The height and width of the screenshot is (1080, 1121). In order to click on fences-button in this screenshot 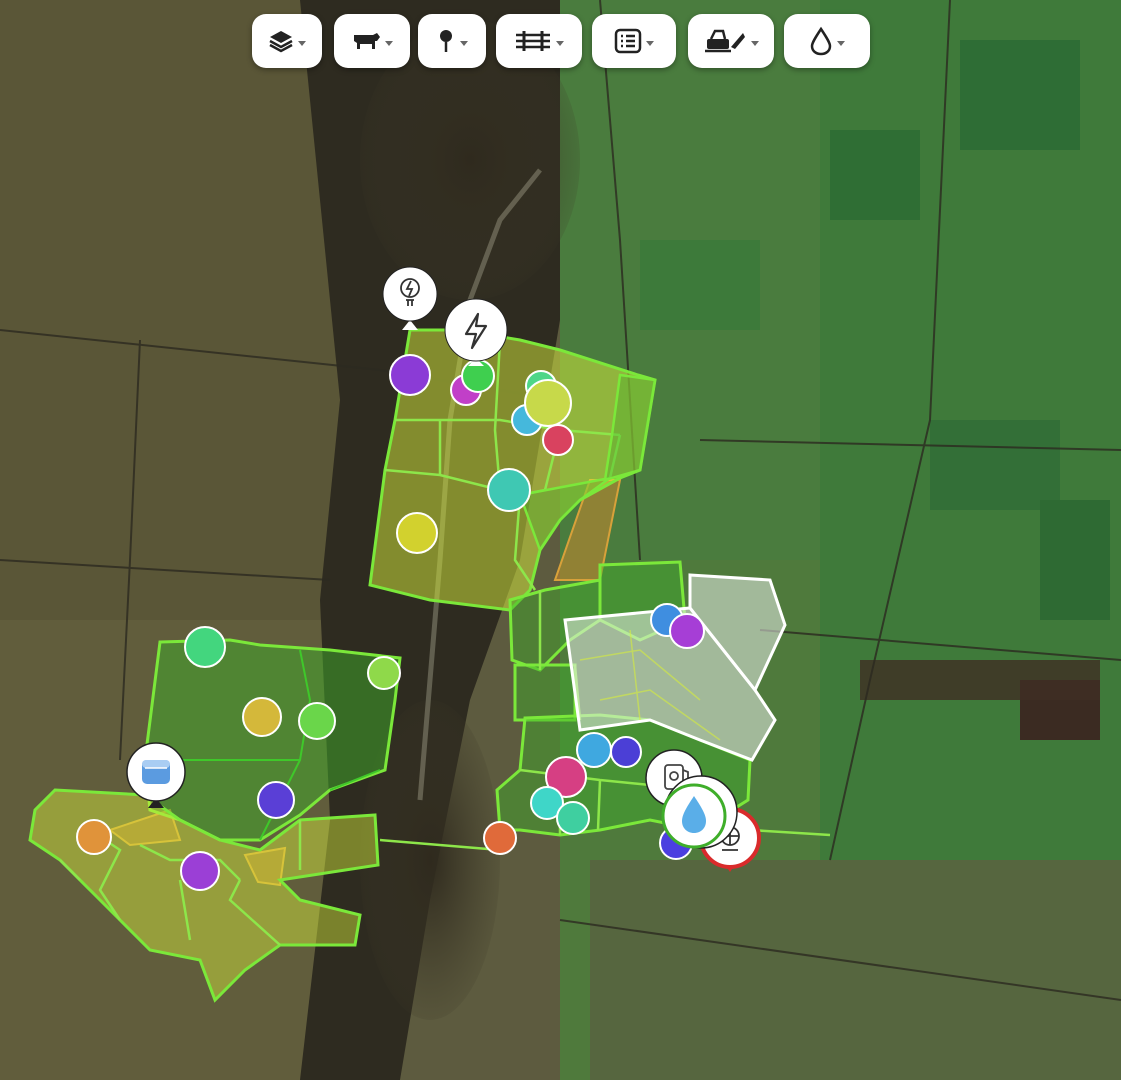, I will do `click(539, 41)`.